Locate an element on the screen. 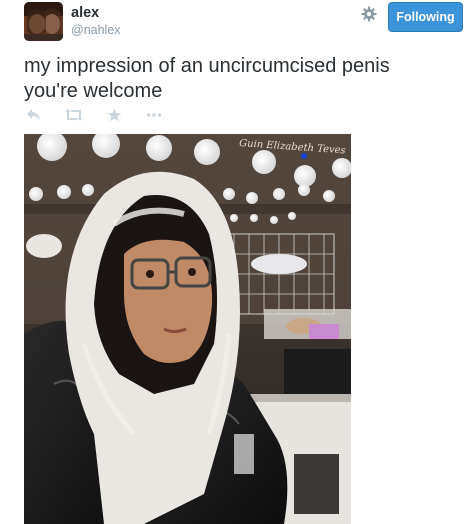  tweet-text-line-2: you're welcome is located at coordinates (93, 91).